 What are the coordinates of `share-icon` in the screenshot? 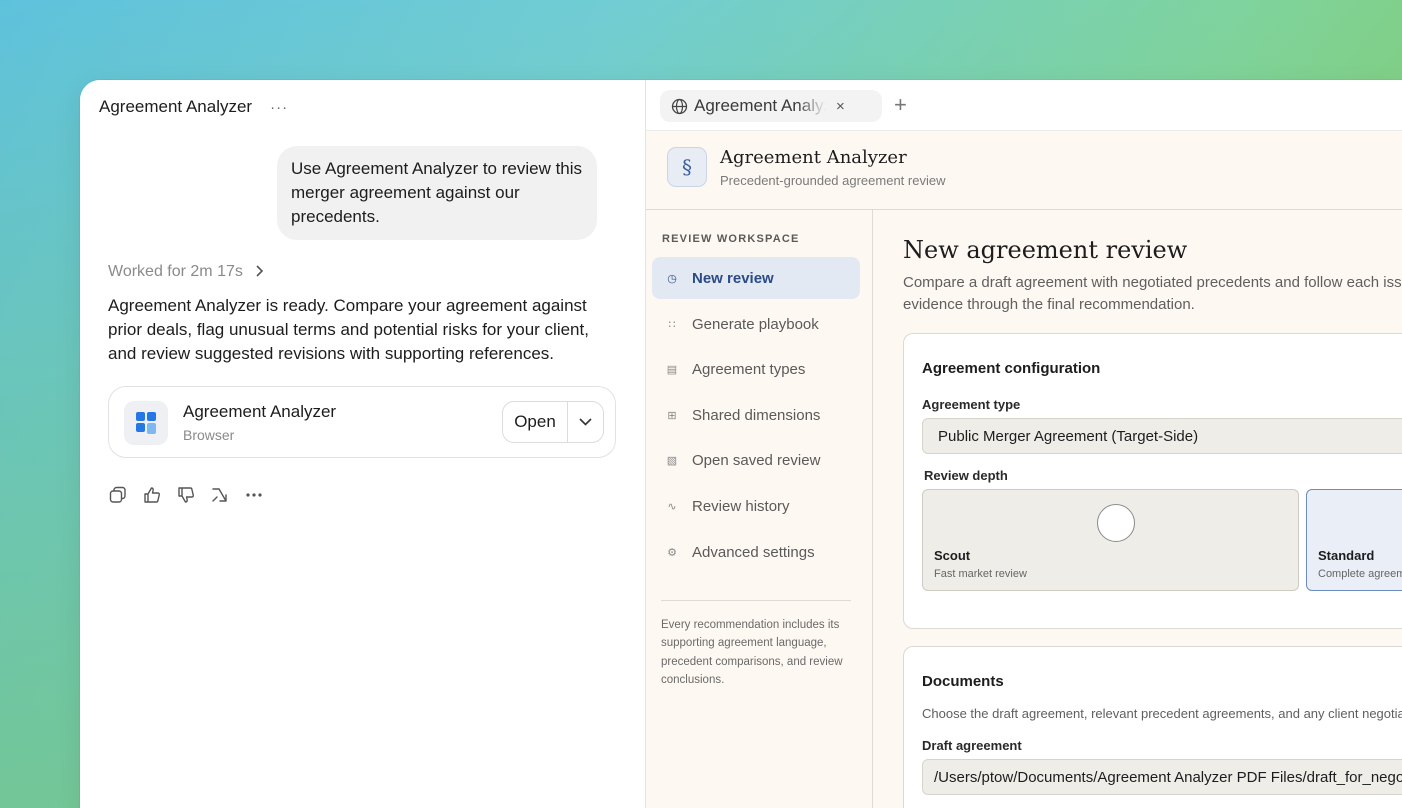 It's located at (228, 495).